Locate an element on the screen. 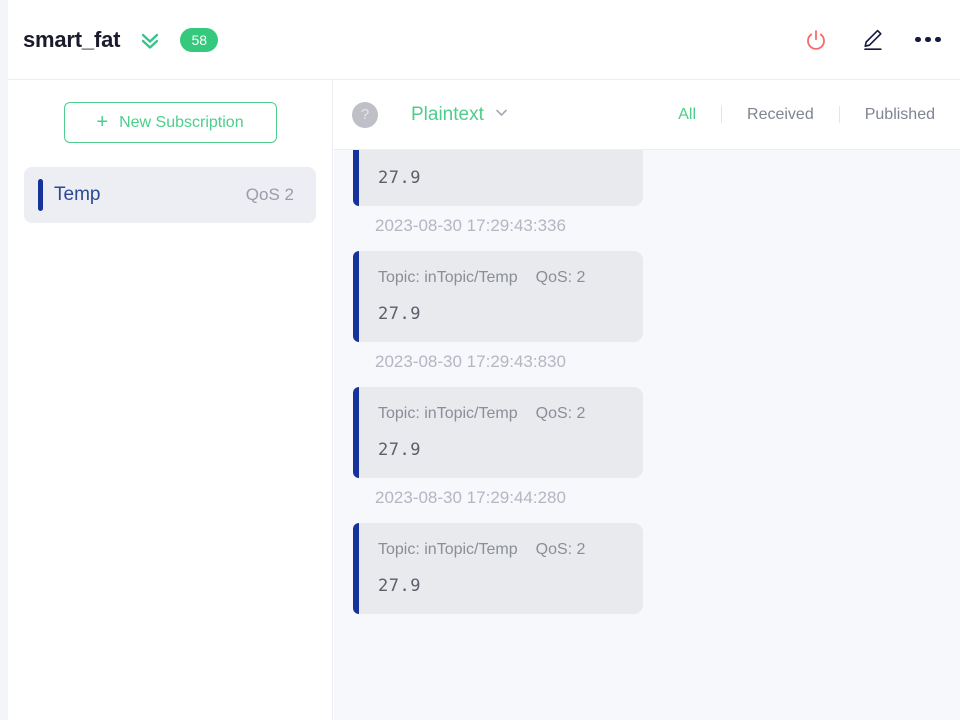 The image size is (960, 720). message-row: Topic: inTopic/Temp QoS: 2 27.9 is located at coordinates (647, 568).